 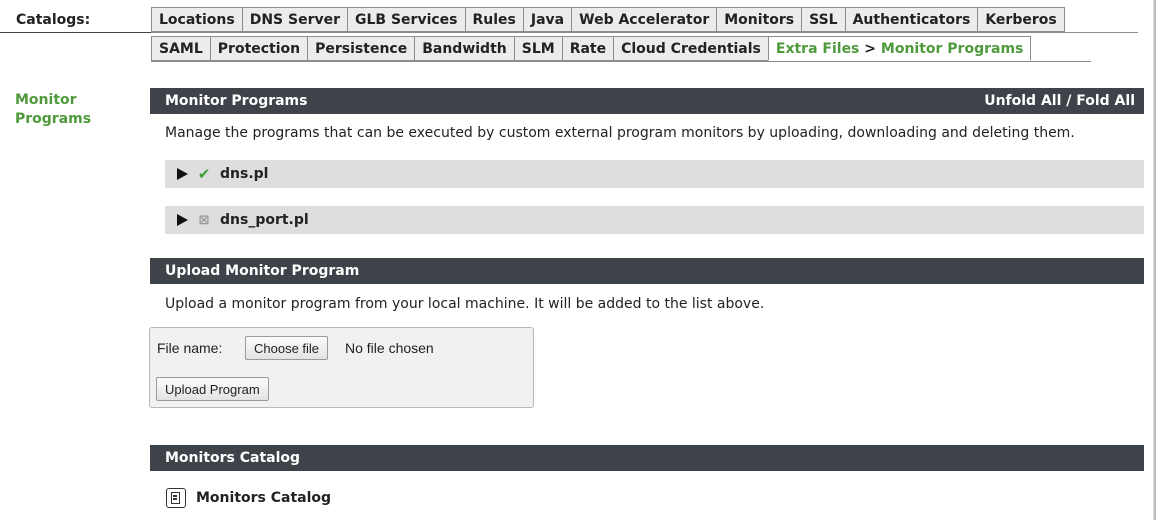 What do you see at coordinates (647, 101) in the screenshot?
I see `monitor-programs-header: Monitor Programs Unfold All / Fold All` at bounding box center [647, 101].